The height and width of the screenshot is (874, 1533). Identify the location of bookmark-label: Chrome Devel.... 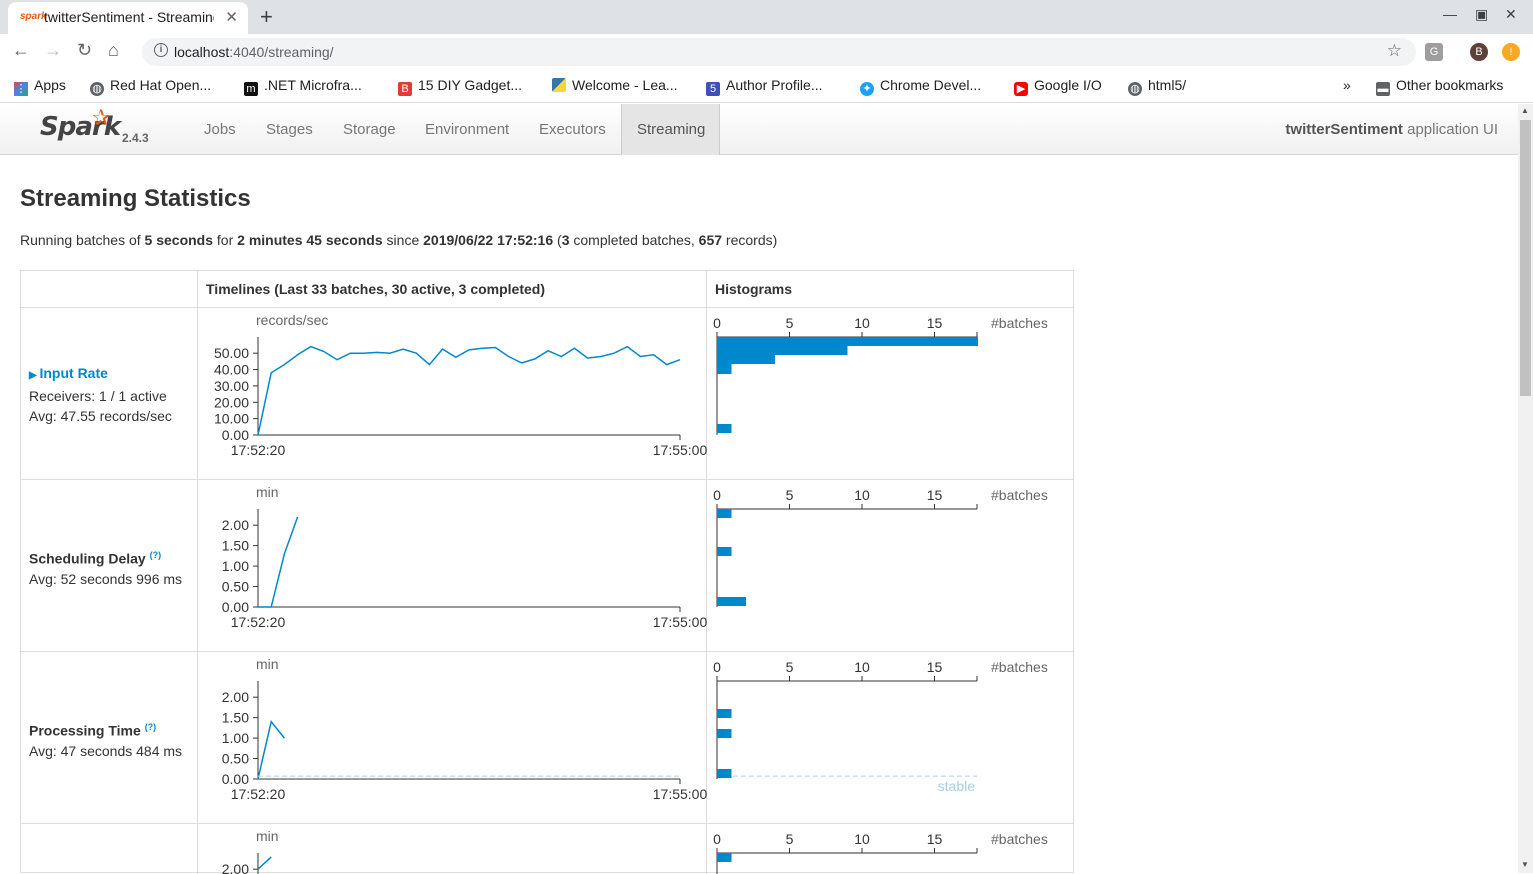
(931, 85).